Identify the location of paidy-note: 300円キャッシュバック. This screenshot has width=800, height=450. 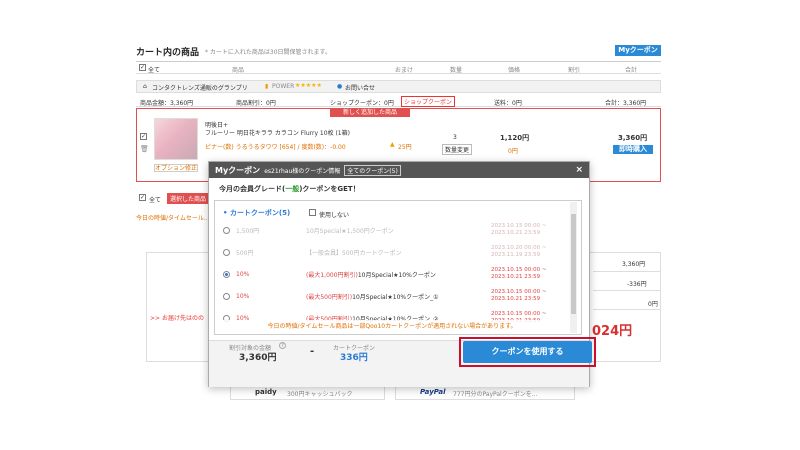
(320, 394).